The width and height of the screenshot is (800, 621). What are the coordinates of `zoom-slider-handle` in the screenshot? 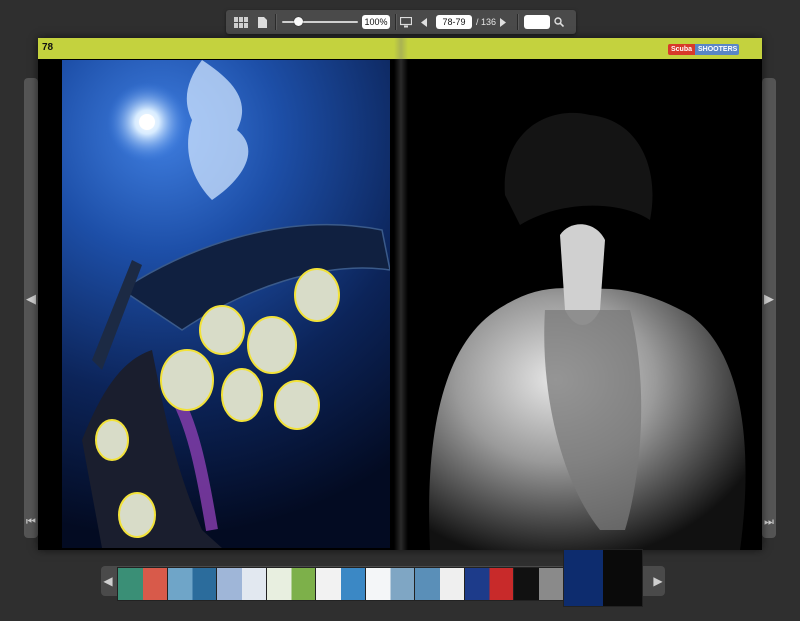 It's located at (298, 21).